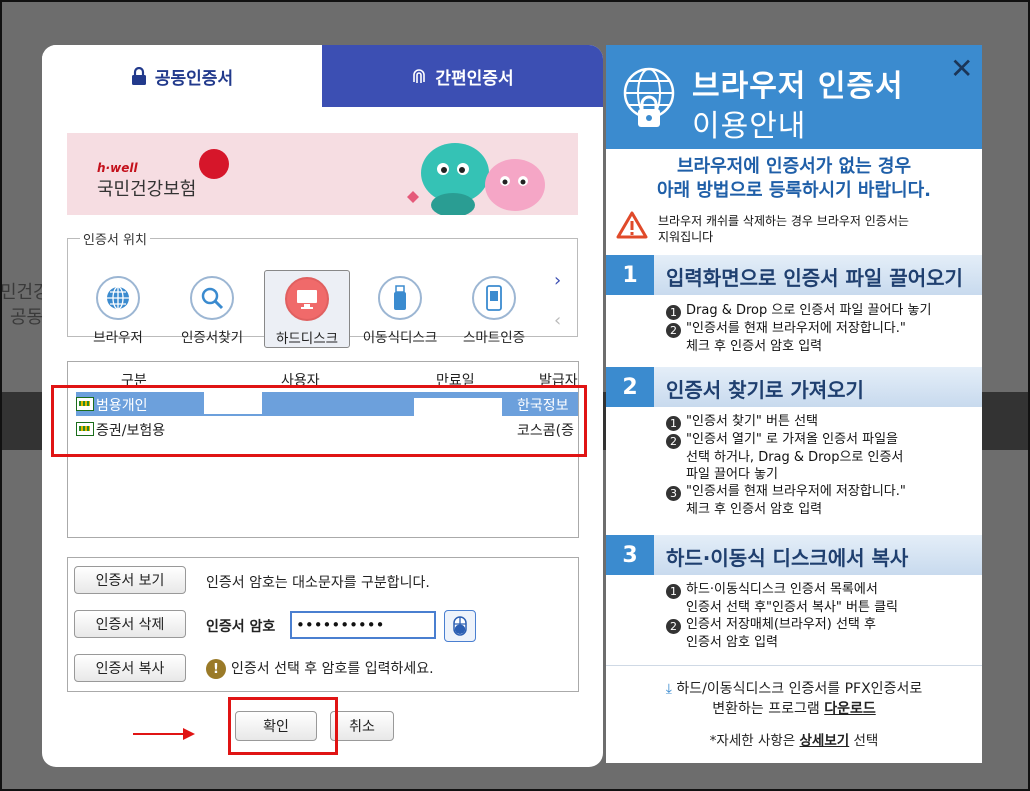 Image resolution: width=1030 pixels, height=791 pixels. I want to click on lock-icon, so click(138, 76).